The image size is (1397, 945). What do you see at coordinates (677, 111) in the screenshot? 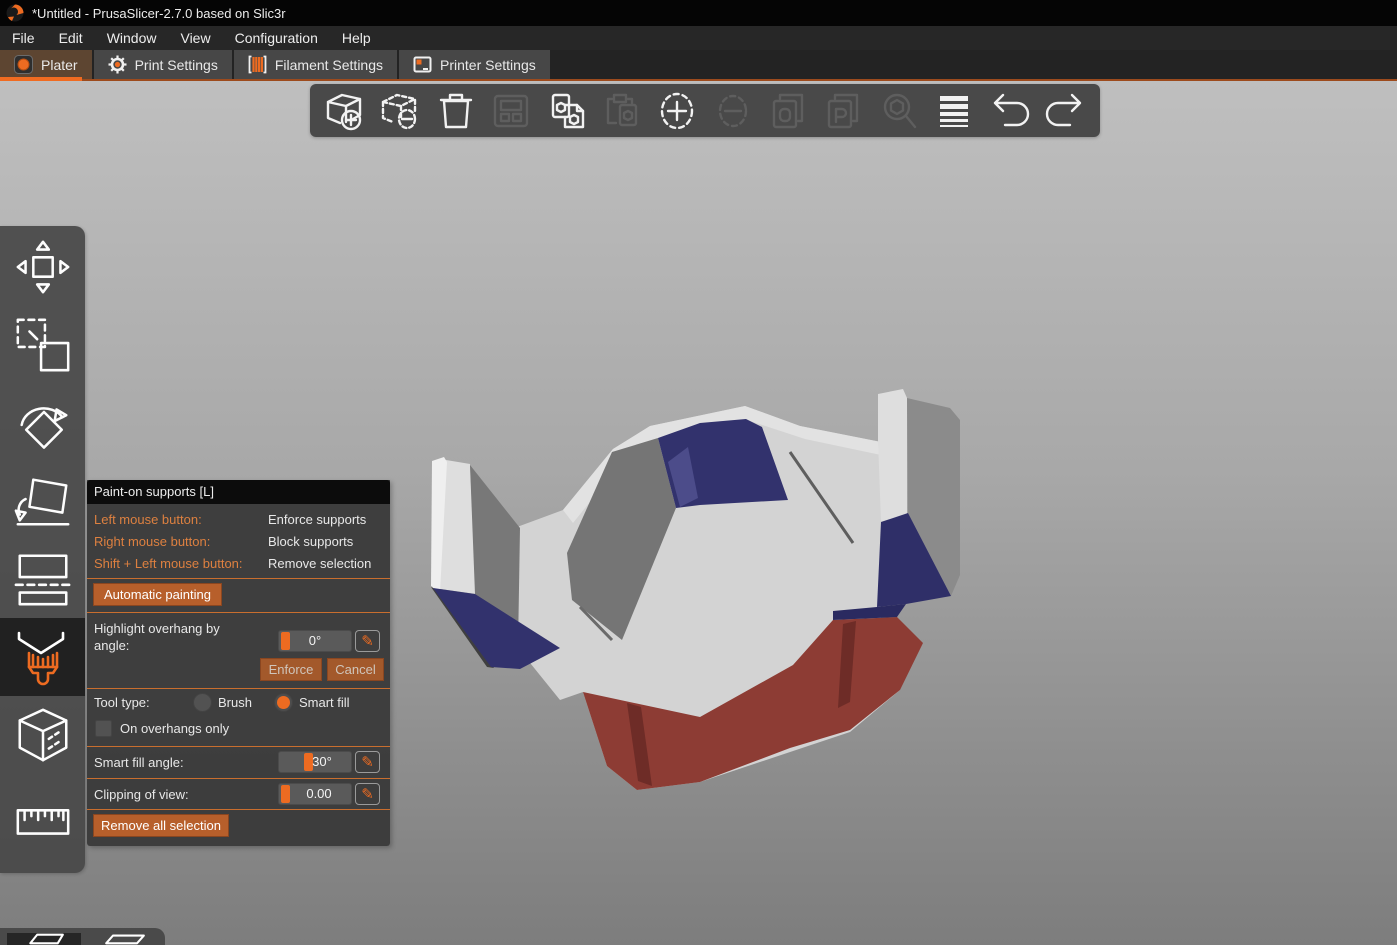
I see `add-instance-button` at bounding box center [677, 111].